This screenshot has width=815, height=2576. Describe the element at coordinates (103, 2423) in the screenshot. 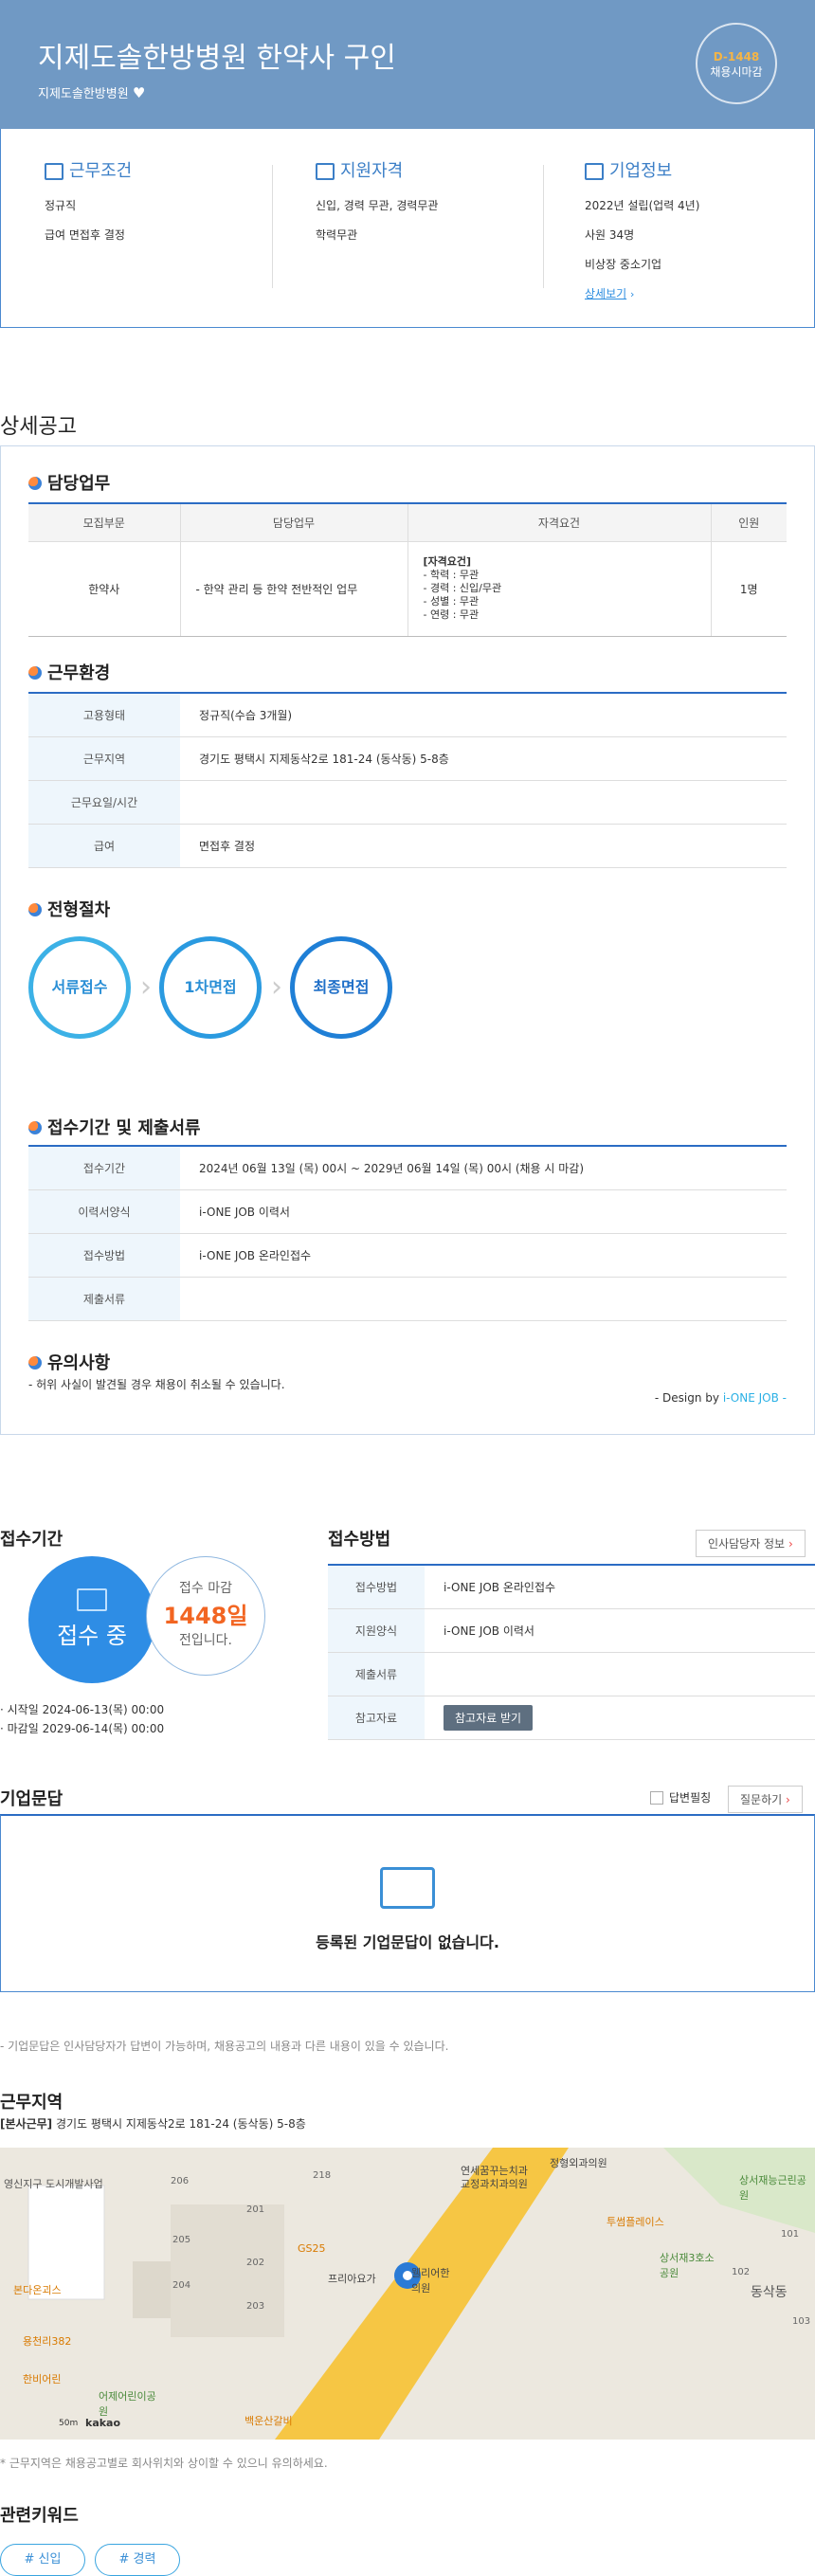

I see `kakao-logo: kakao` at that location.